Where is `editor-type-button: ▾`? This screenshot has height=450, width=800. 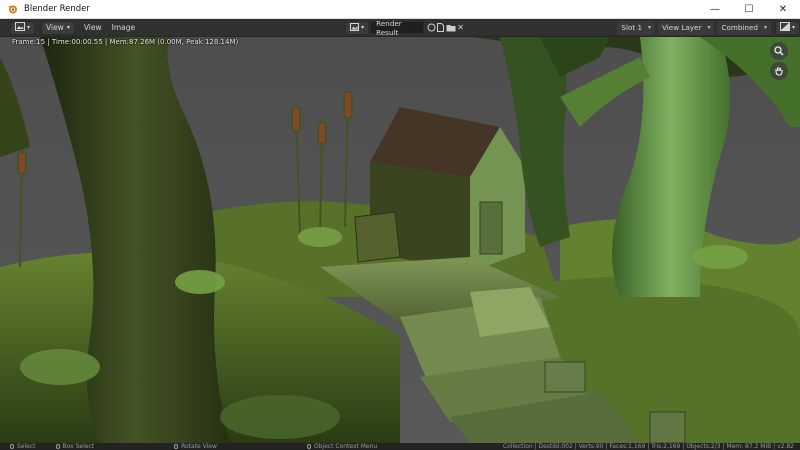 editor-type-button: ▾ is located at coordinates (23, 27).